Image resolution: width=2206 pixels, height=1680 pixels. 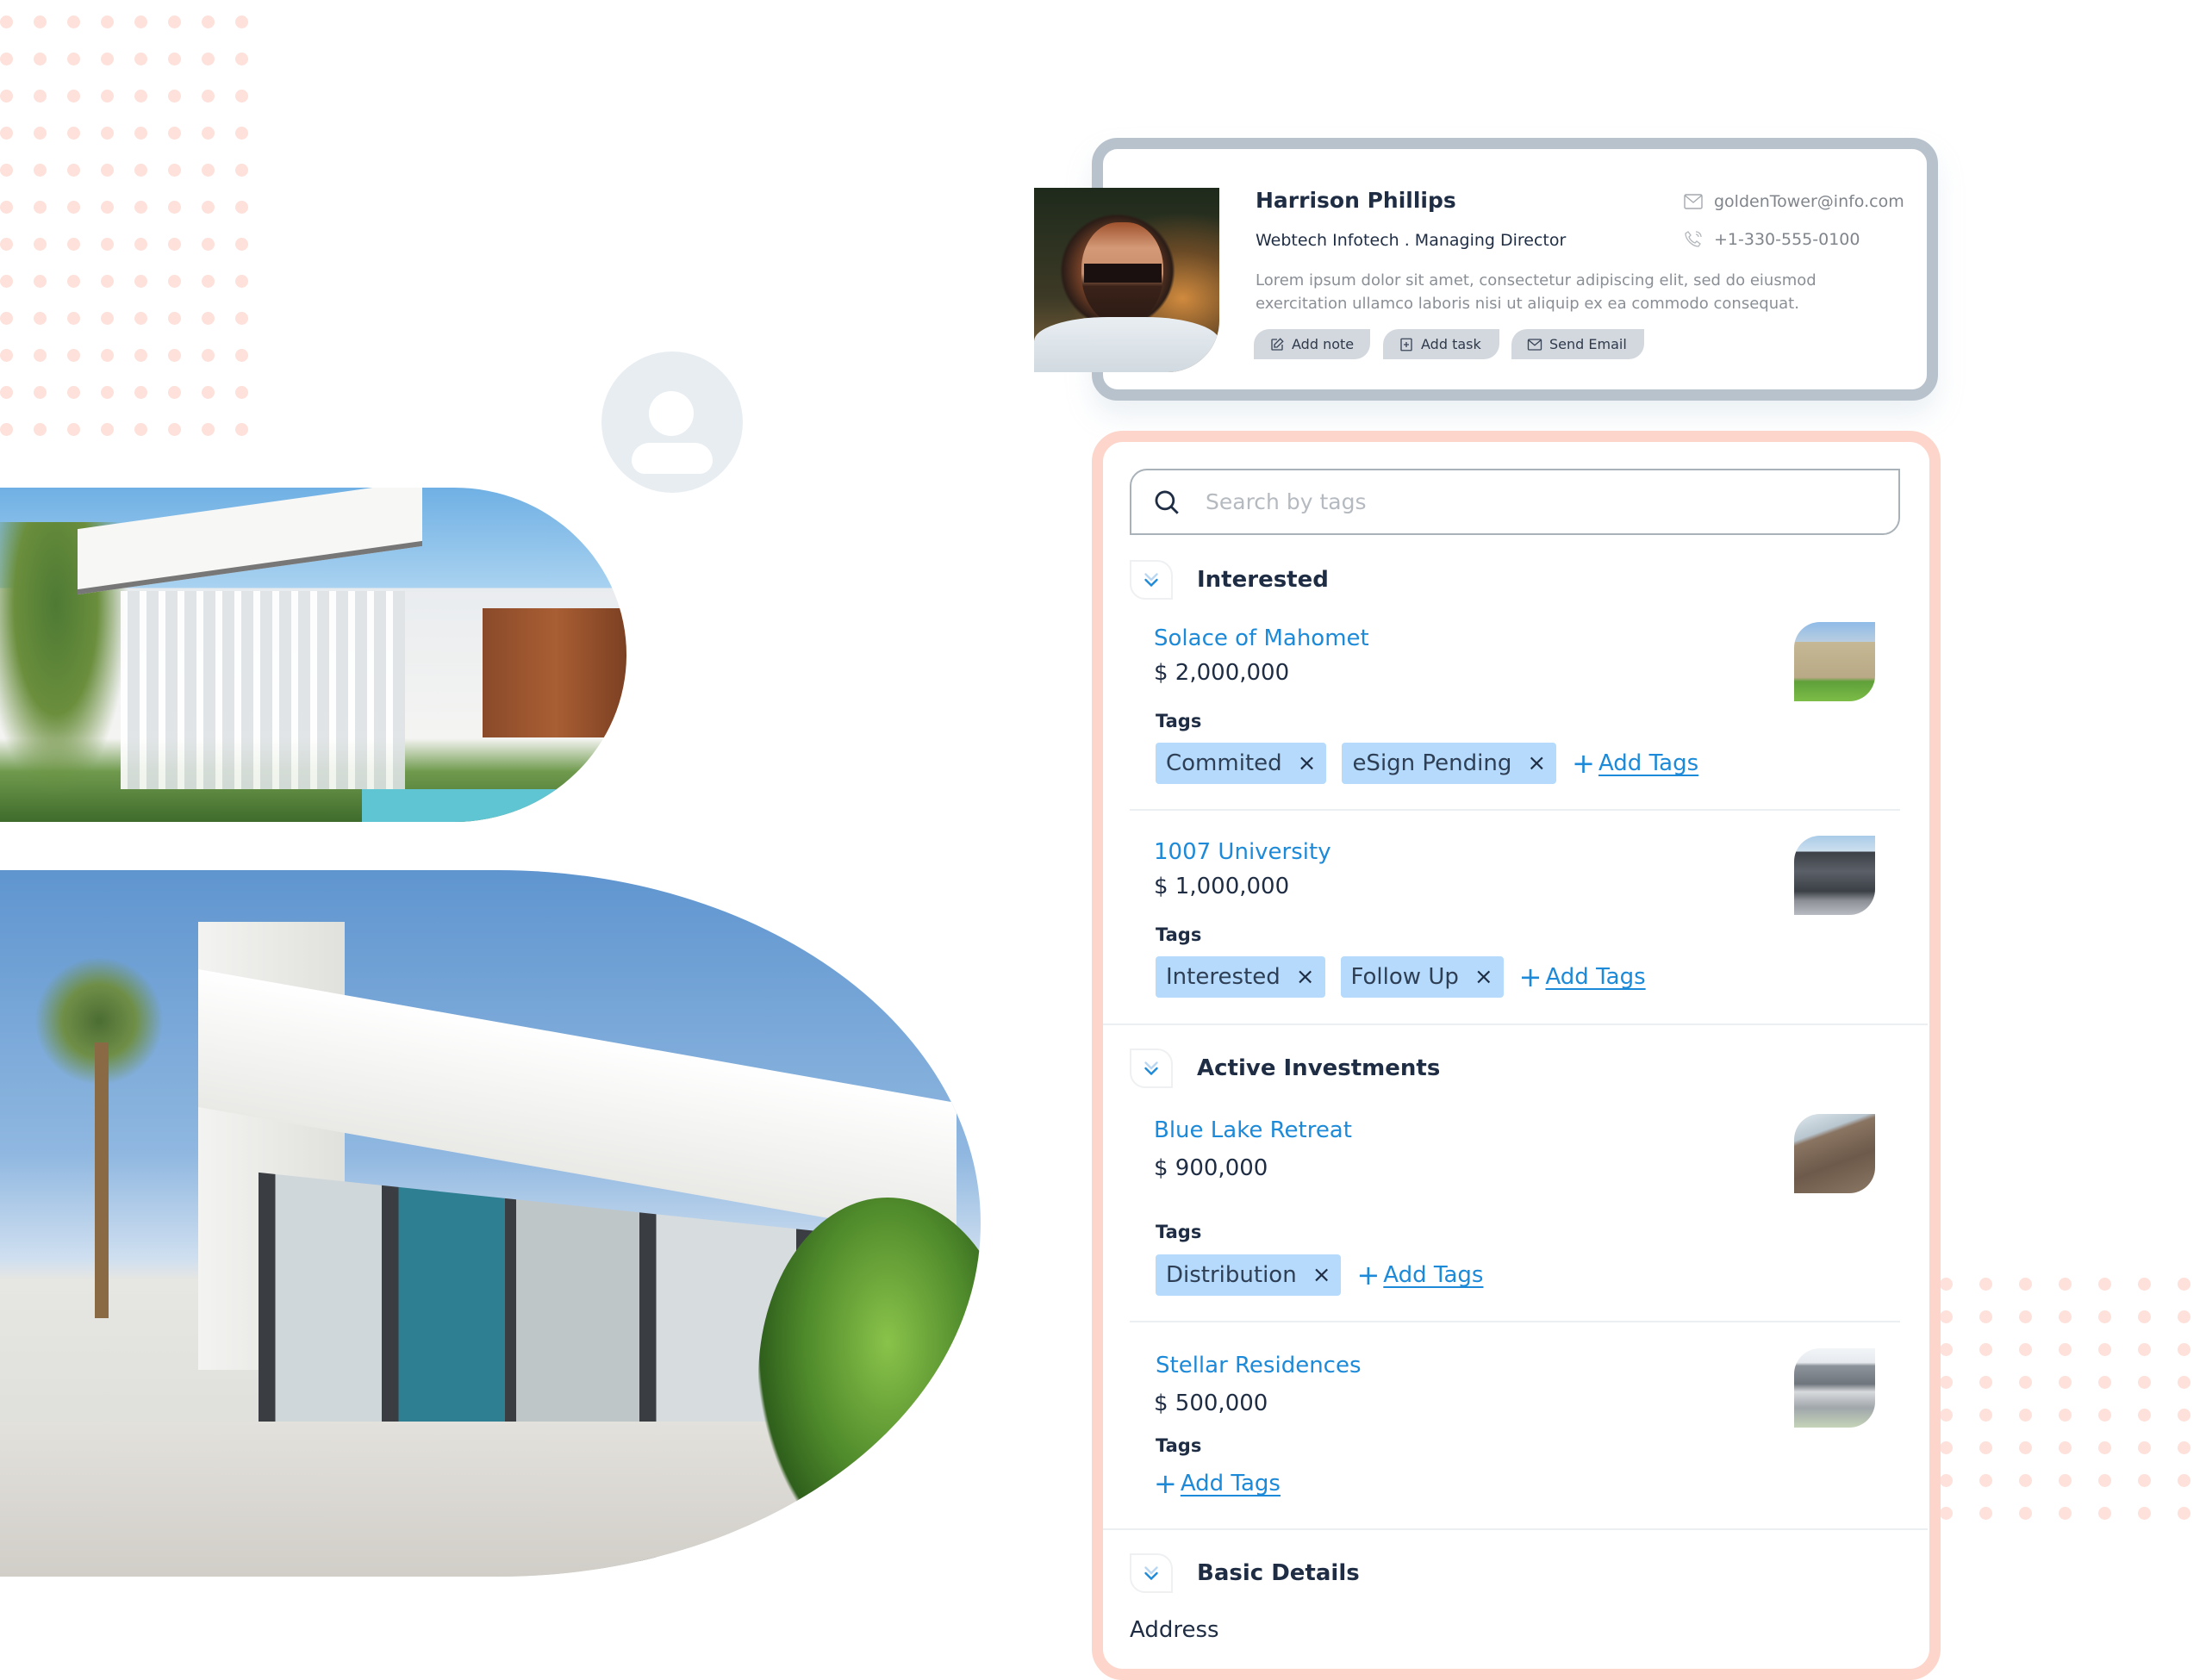 I want to click on contact-email: goldenTower@info.com, so click(x=1793, y=202).